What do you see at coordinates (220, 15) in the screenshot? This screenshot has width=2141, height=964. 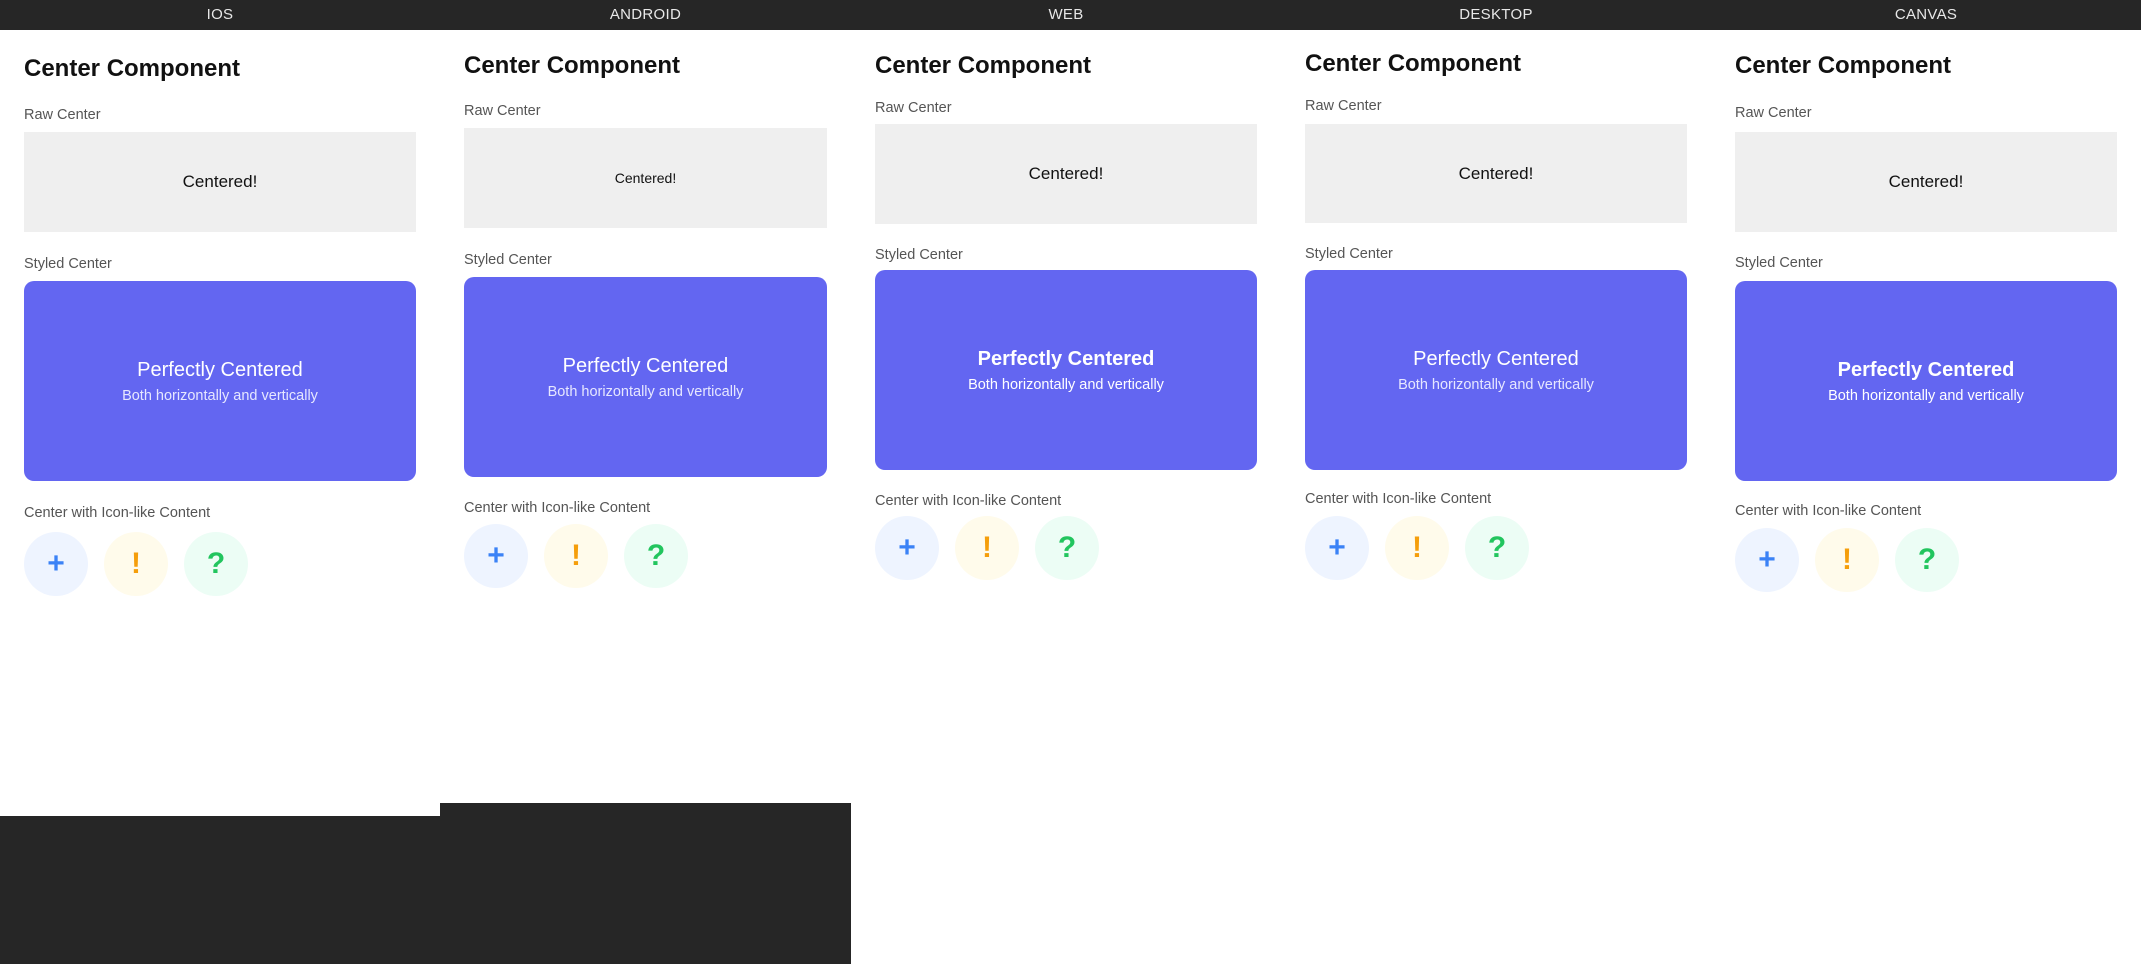 I see `platform-header-ios: IOS` at bounding box center [220, 15].